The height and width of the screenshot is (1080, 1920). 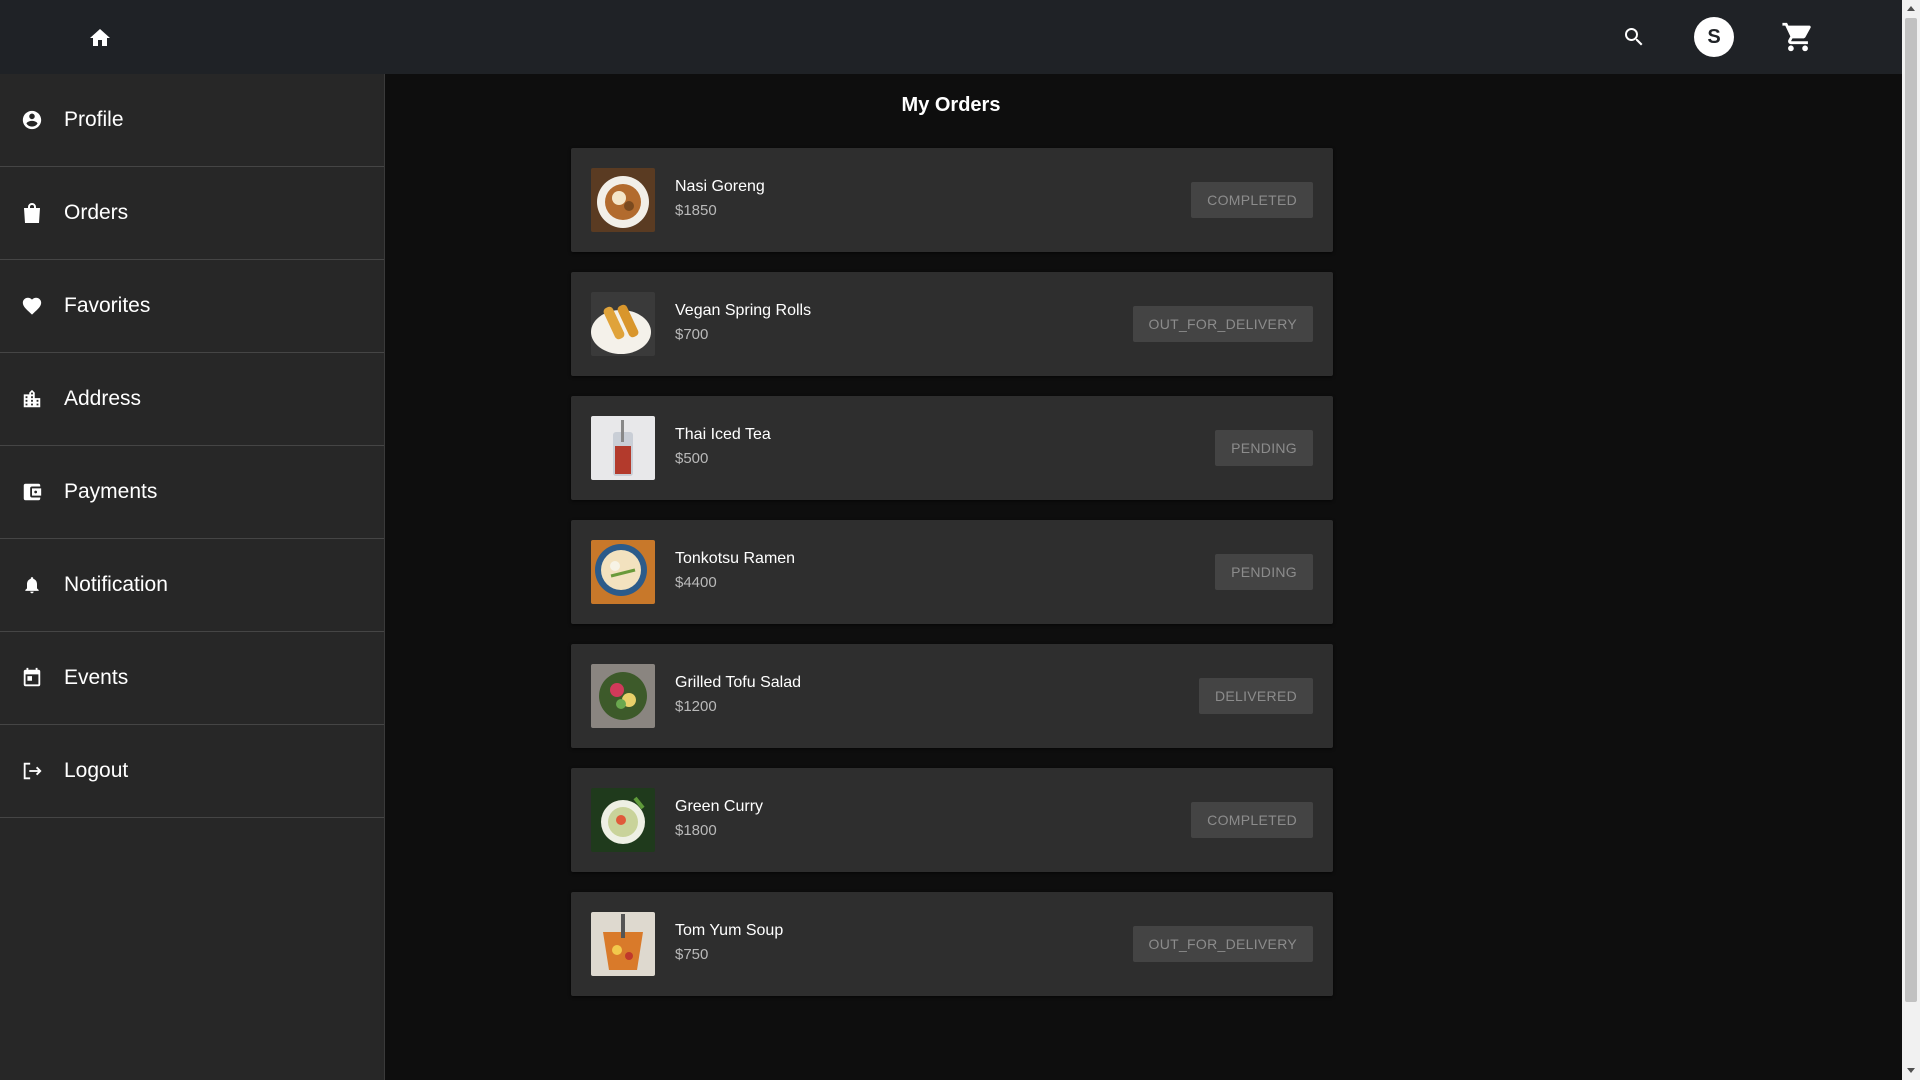 I want to click on order-item-price: $700, so click(x=692, y=334).